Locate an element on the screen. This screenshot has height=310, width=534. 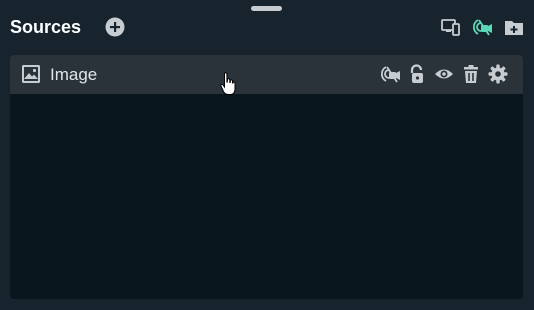
source-lock-button is located at coordinates (417, 74).